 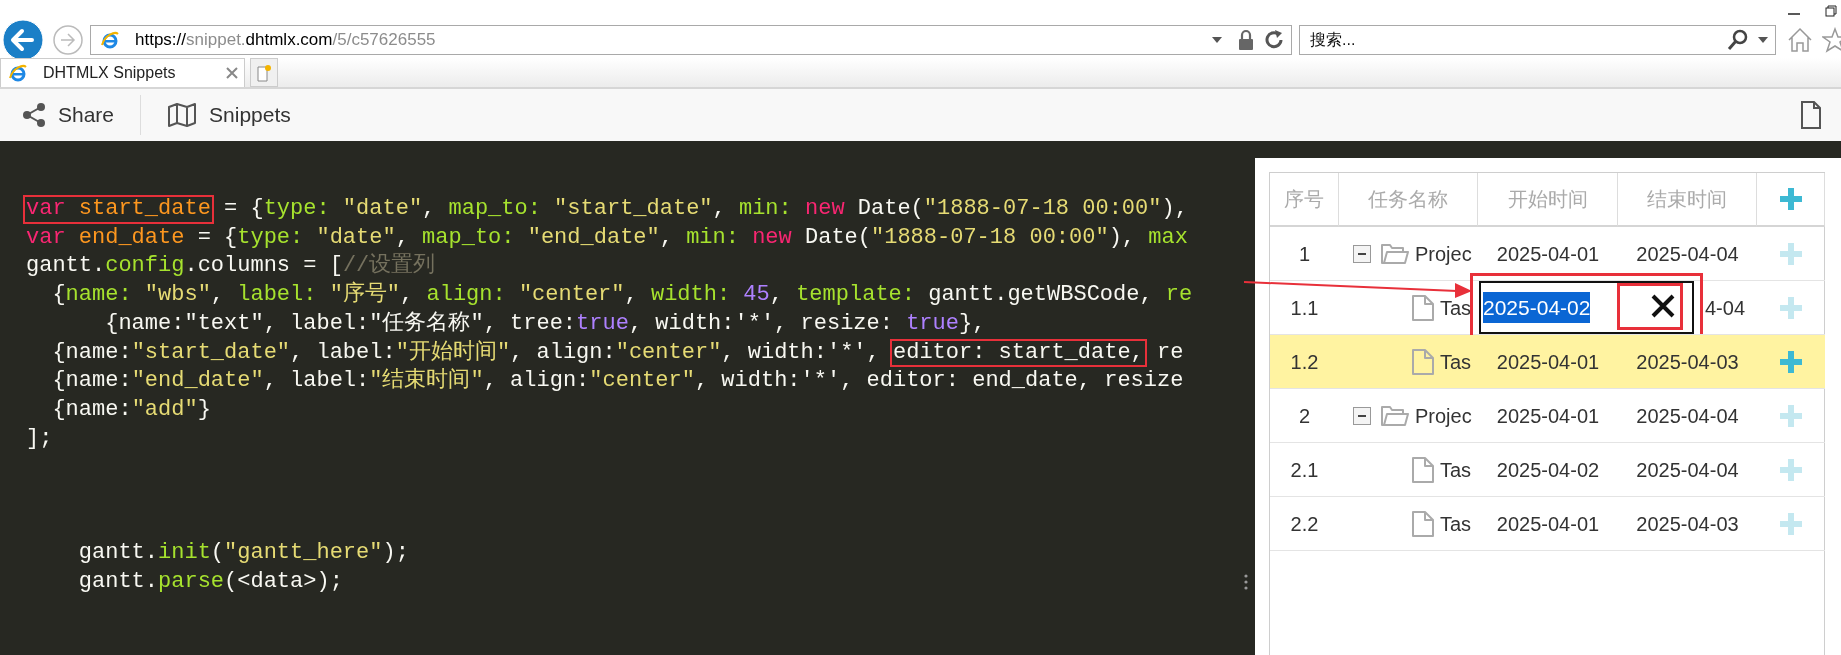 What do you see at coordinates (1274, 40) in the screenshot?
I see `refresh-icon` at bounding box center [1274, 40].